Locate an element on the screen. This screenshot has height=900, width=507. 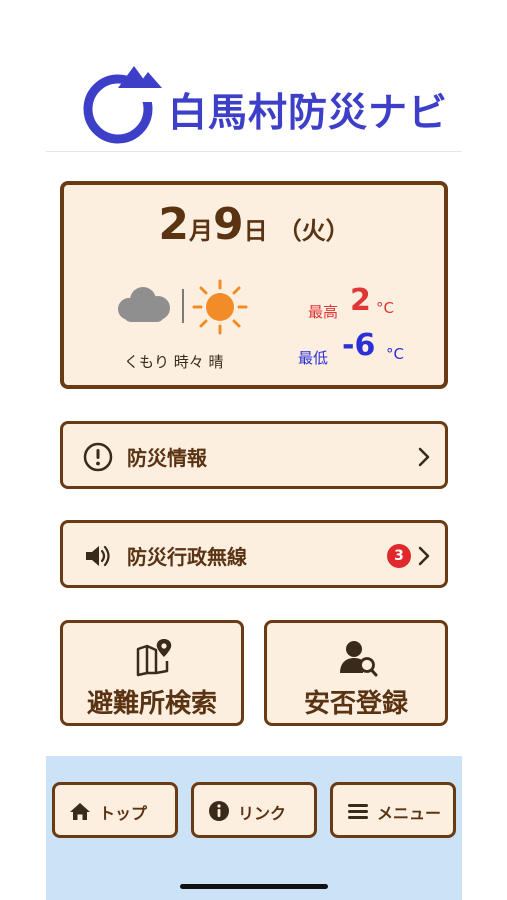
speaker-icon is located at coordinates (98, 556).